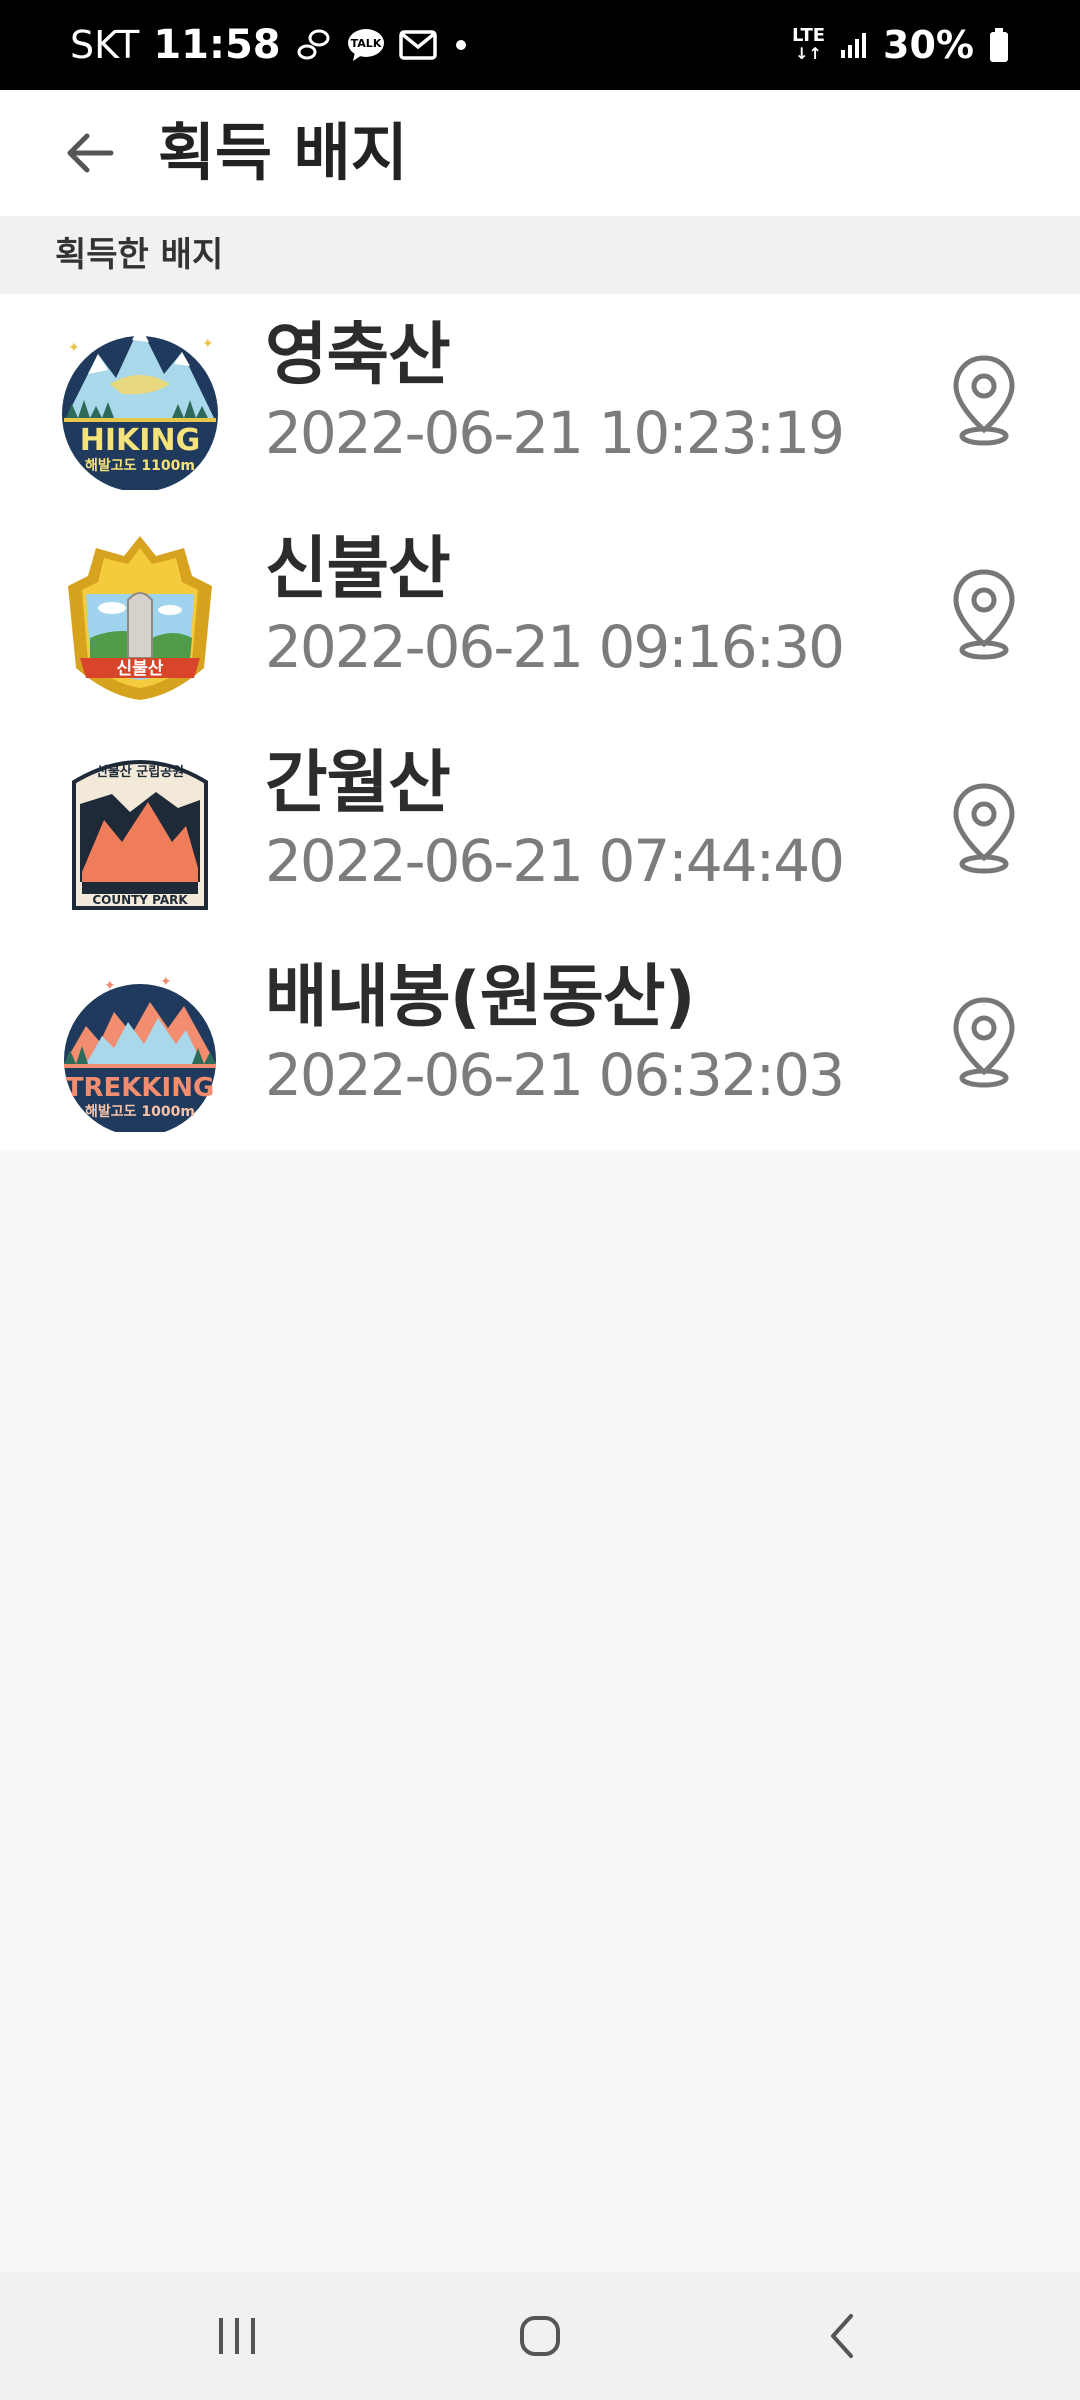  What do you see at coordinates (140, 1046) in the screenshot?
I see `trekking-badge-icon: TREKKING 해발고도 1000m ✦ ✦` at bounding box center [140, 1046].